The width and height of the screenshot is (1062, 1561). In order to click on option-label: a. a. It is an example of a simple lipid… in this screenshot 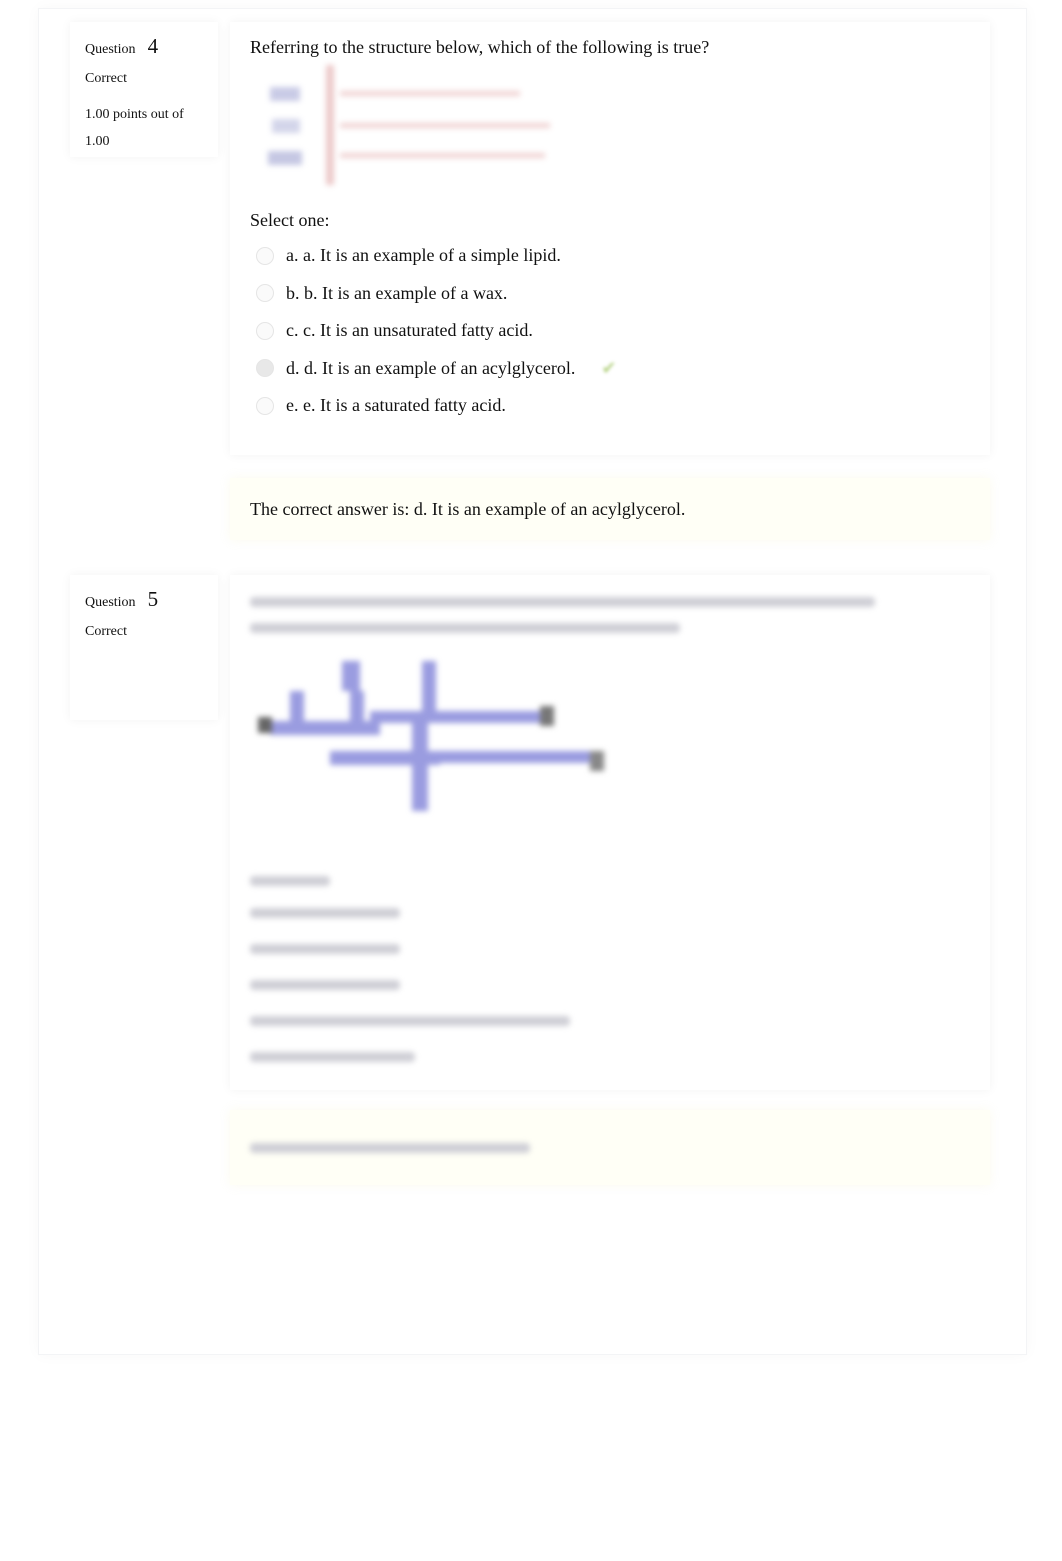, I will do `click(423, 255)`.